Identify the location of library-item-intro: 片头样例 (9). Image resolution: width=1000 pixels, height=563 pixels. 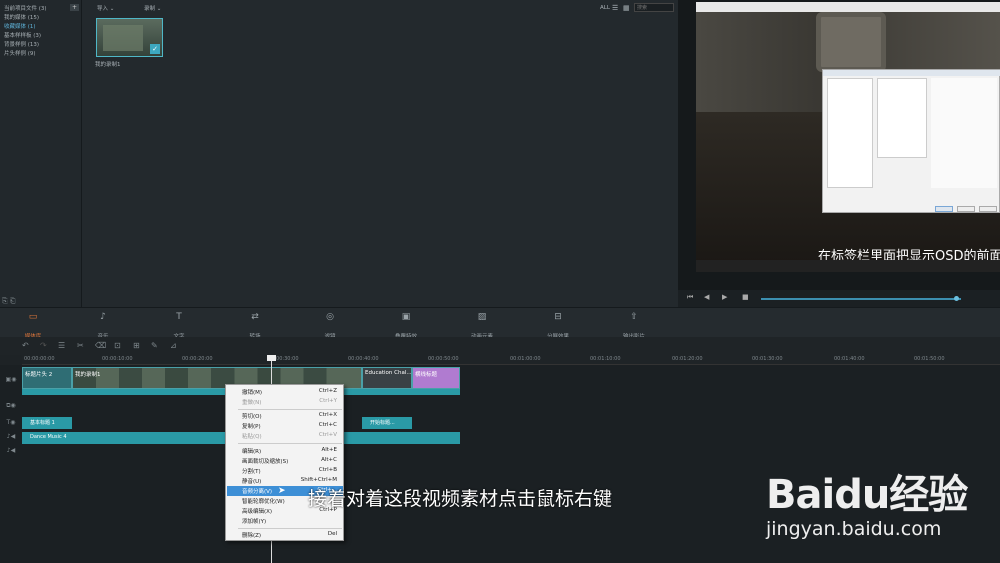
(20, 53).